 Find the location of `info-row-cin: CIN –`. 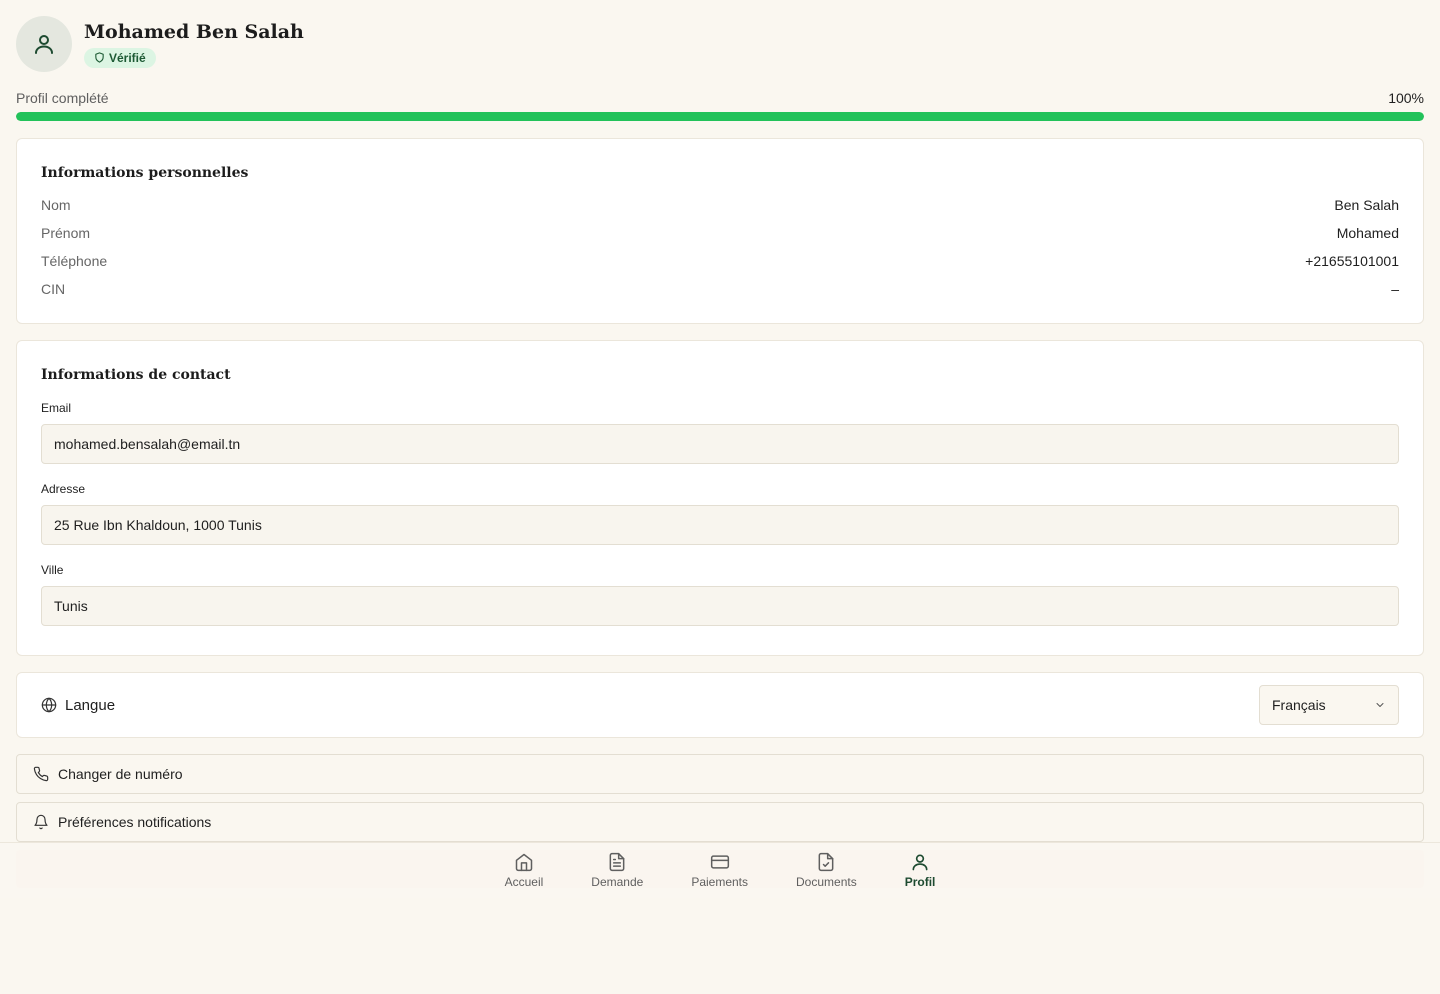

info-row-cin: CIN – is located at coordinates (720, 289).